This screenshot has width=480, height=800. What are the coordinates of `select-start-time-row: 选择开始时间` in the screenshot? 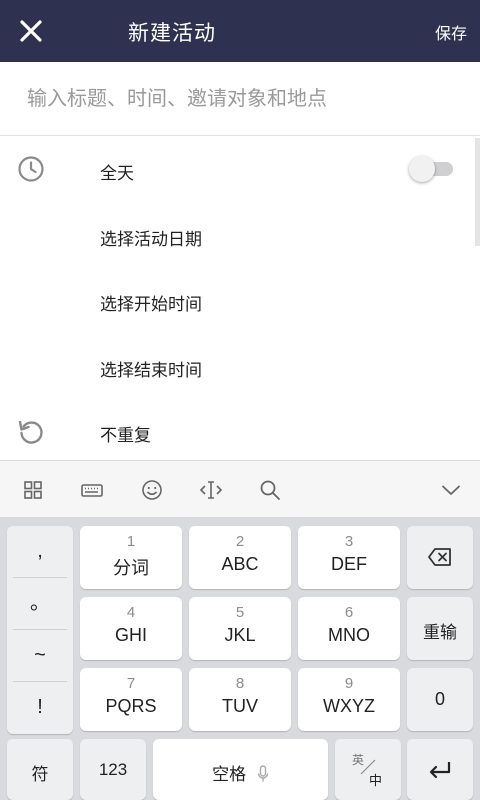 It's located at (240, 300).